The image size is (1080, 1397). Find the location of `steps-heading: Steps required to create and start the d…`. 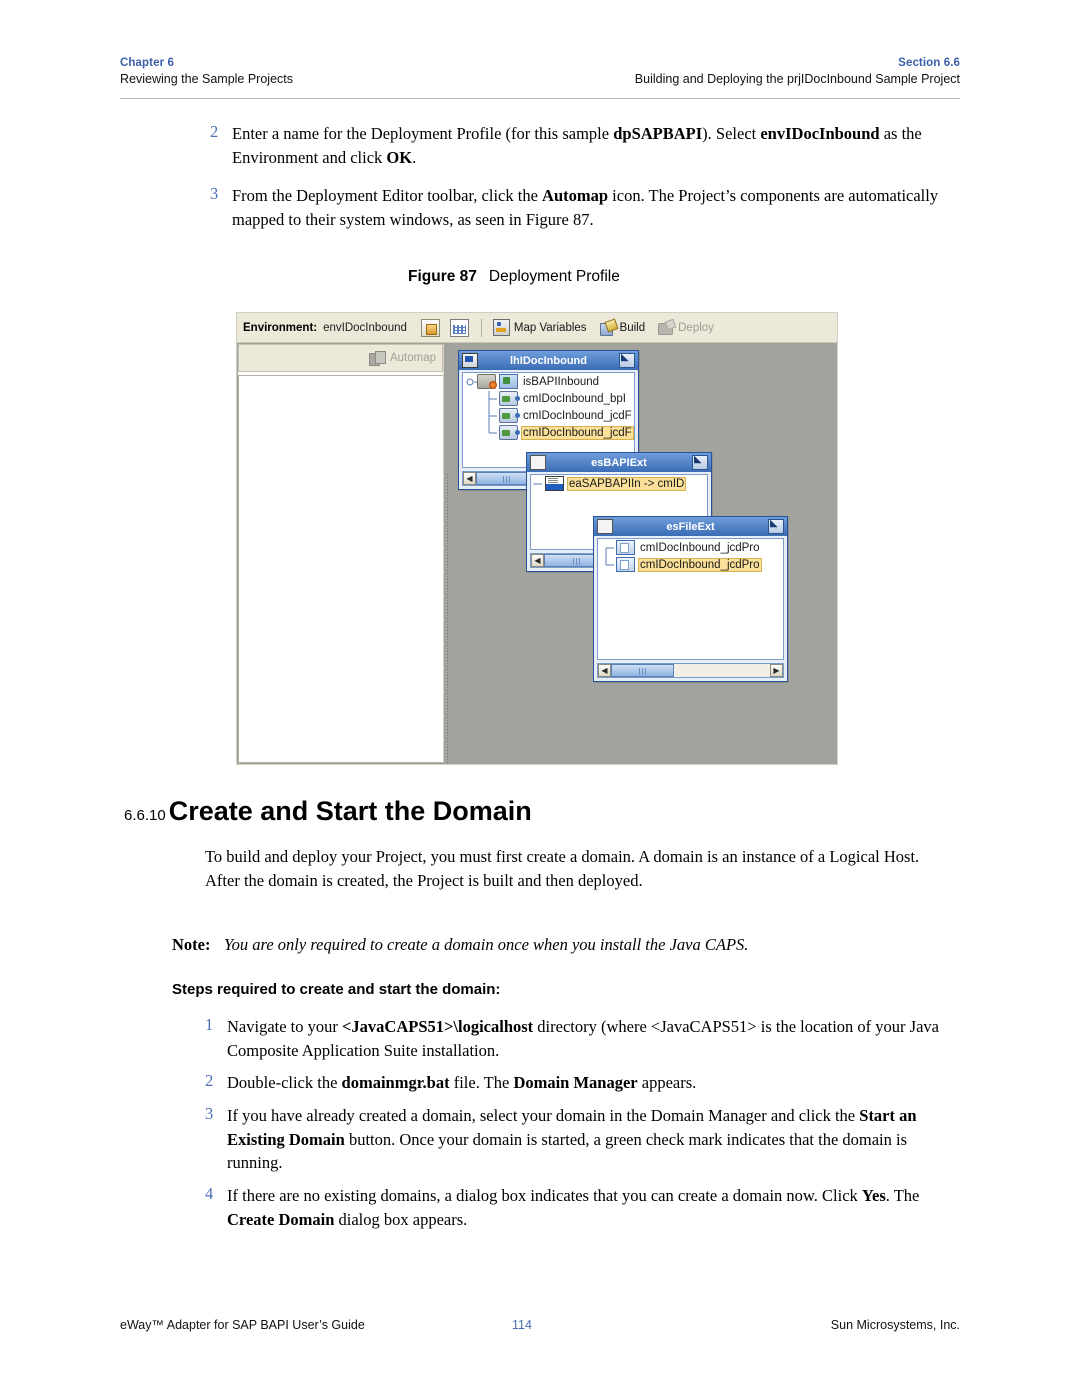

steps-heading: Steps required to create and start the d… is located at coordinates (336, 989).